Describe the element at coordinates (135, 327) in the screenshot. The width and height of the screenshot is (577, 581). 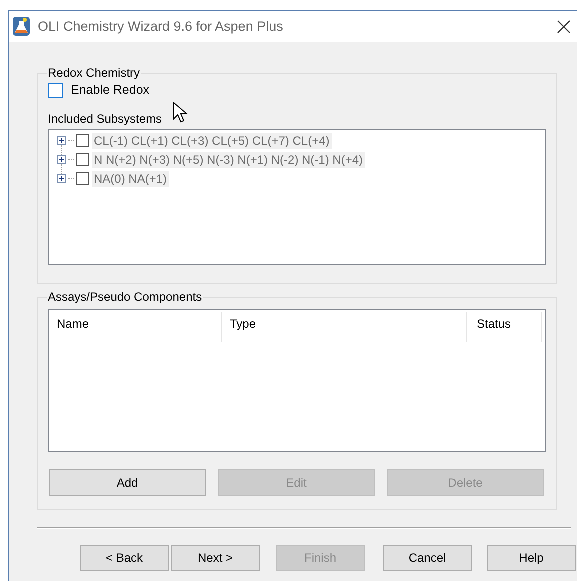
I see `column-header: Name` at that location.